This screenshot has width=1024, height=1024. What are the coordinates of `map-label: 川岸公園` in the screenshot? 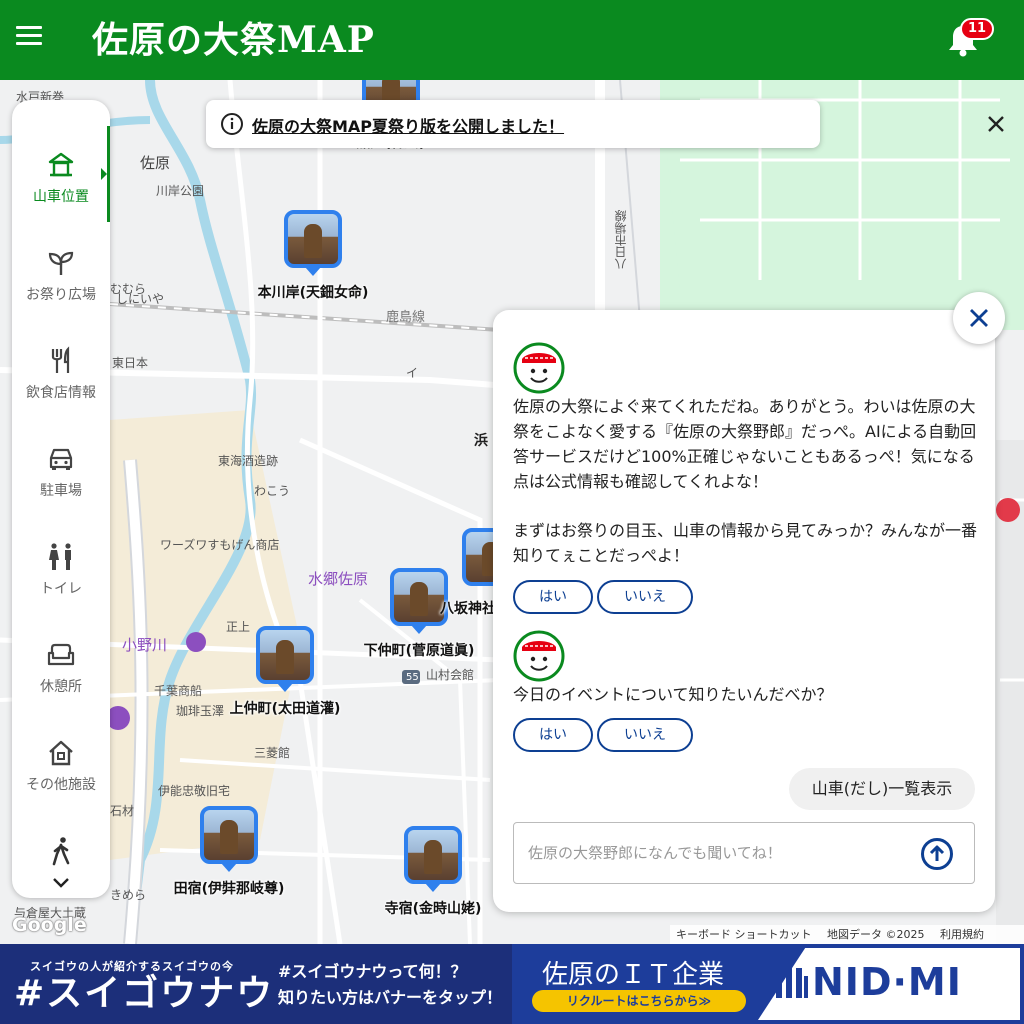 It's located at (180, 191).